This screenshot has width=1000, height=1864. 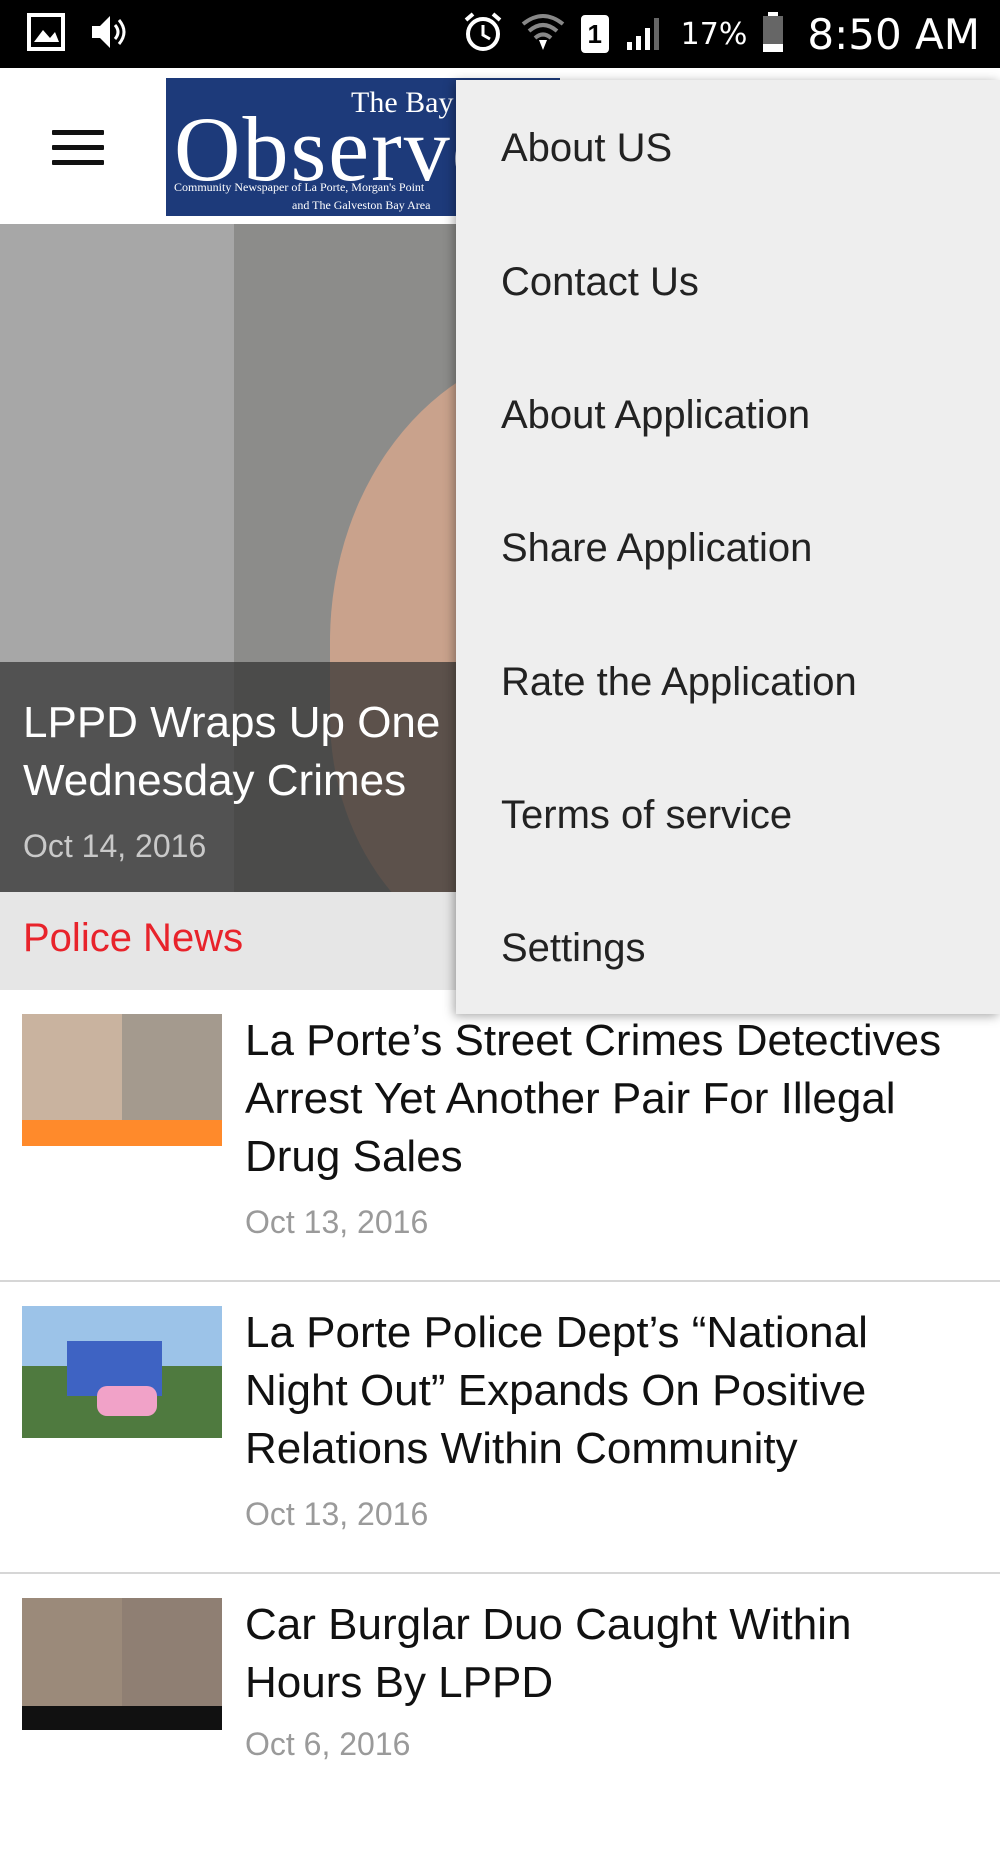 What do you see at coordinates (111, 34) in the screenshot?
I see `volume-icon` at bounding box center [111, 34].